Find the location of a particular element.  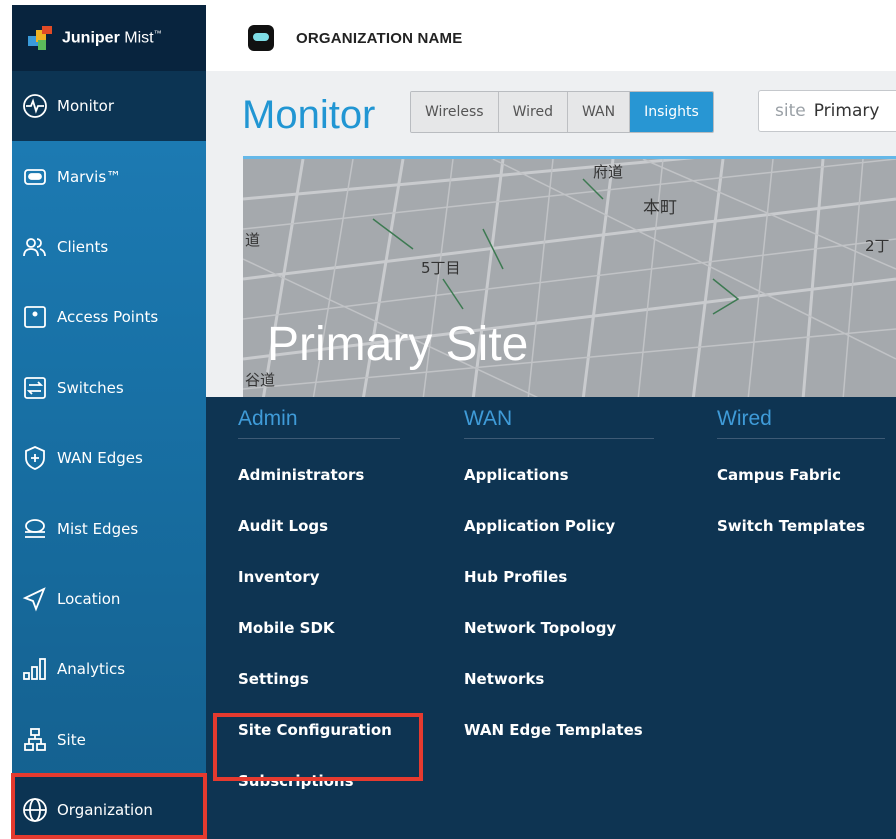

pulse-icon is located at coordinates (35, 106).